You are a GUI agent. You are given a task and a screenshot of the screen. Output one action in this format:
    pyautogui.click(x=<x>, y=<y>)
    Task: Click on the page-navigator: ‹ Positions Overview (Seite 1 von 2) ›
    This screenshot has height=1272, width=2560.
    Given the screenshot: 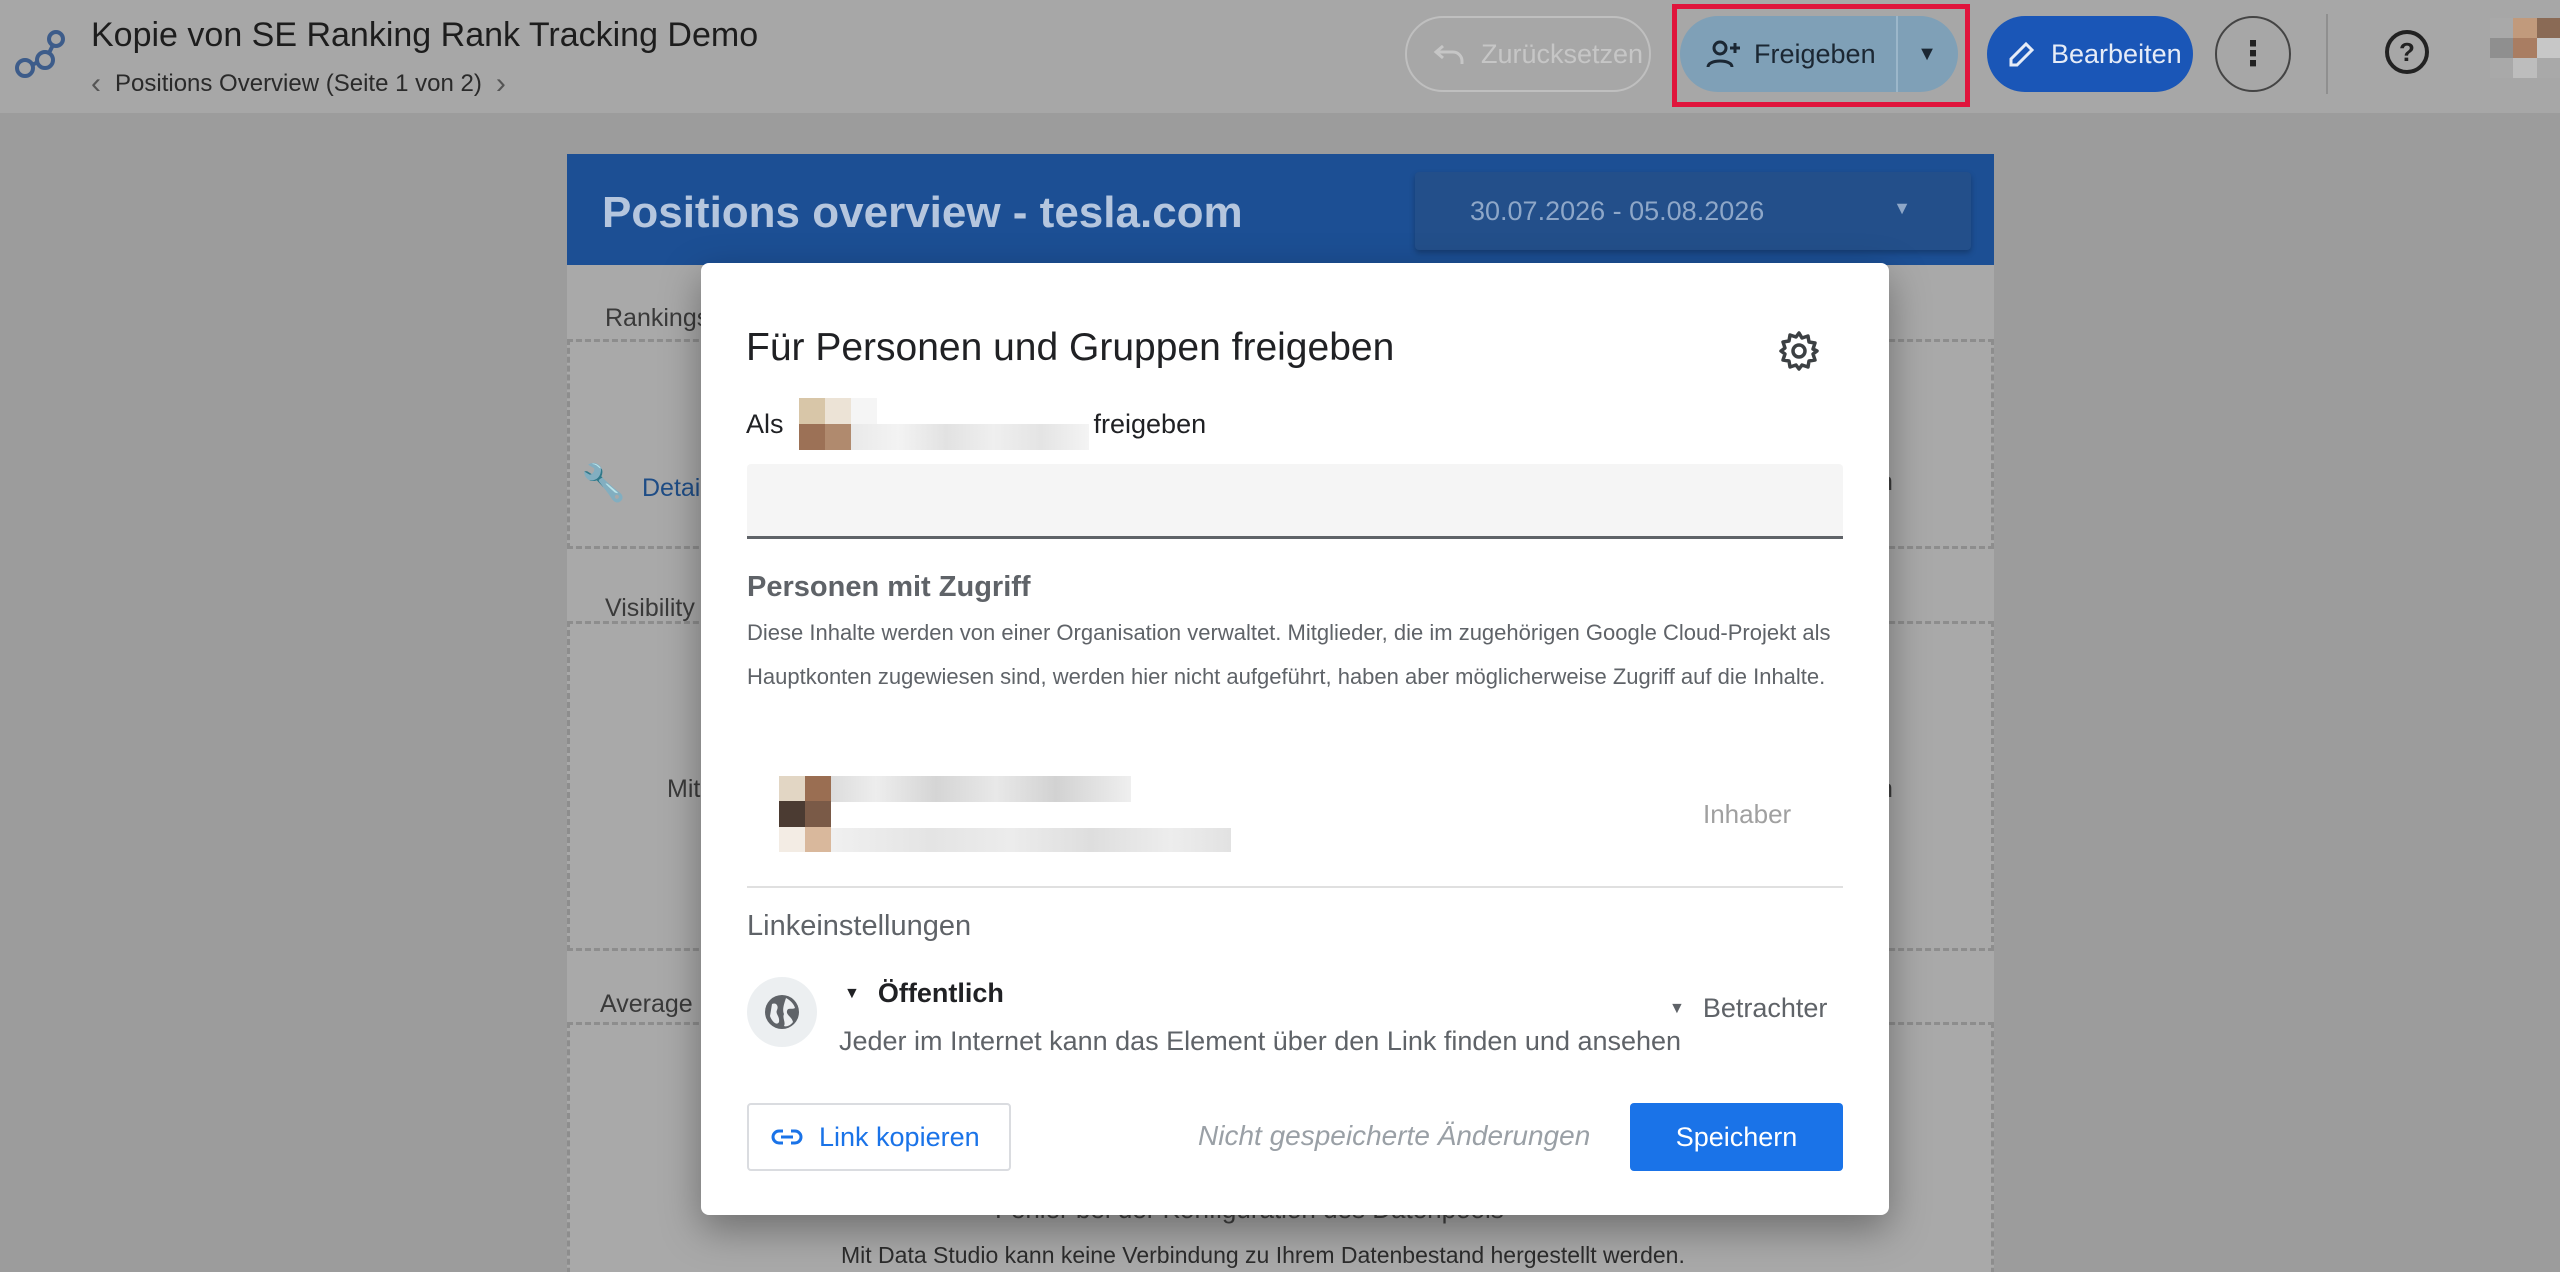 What is the action you would take?
    pyautogui.click(x=298, y=84)
    